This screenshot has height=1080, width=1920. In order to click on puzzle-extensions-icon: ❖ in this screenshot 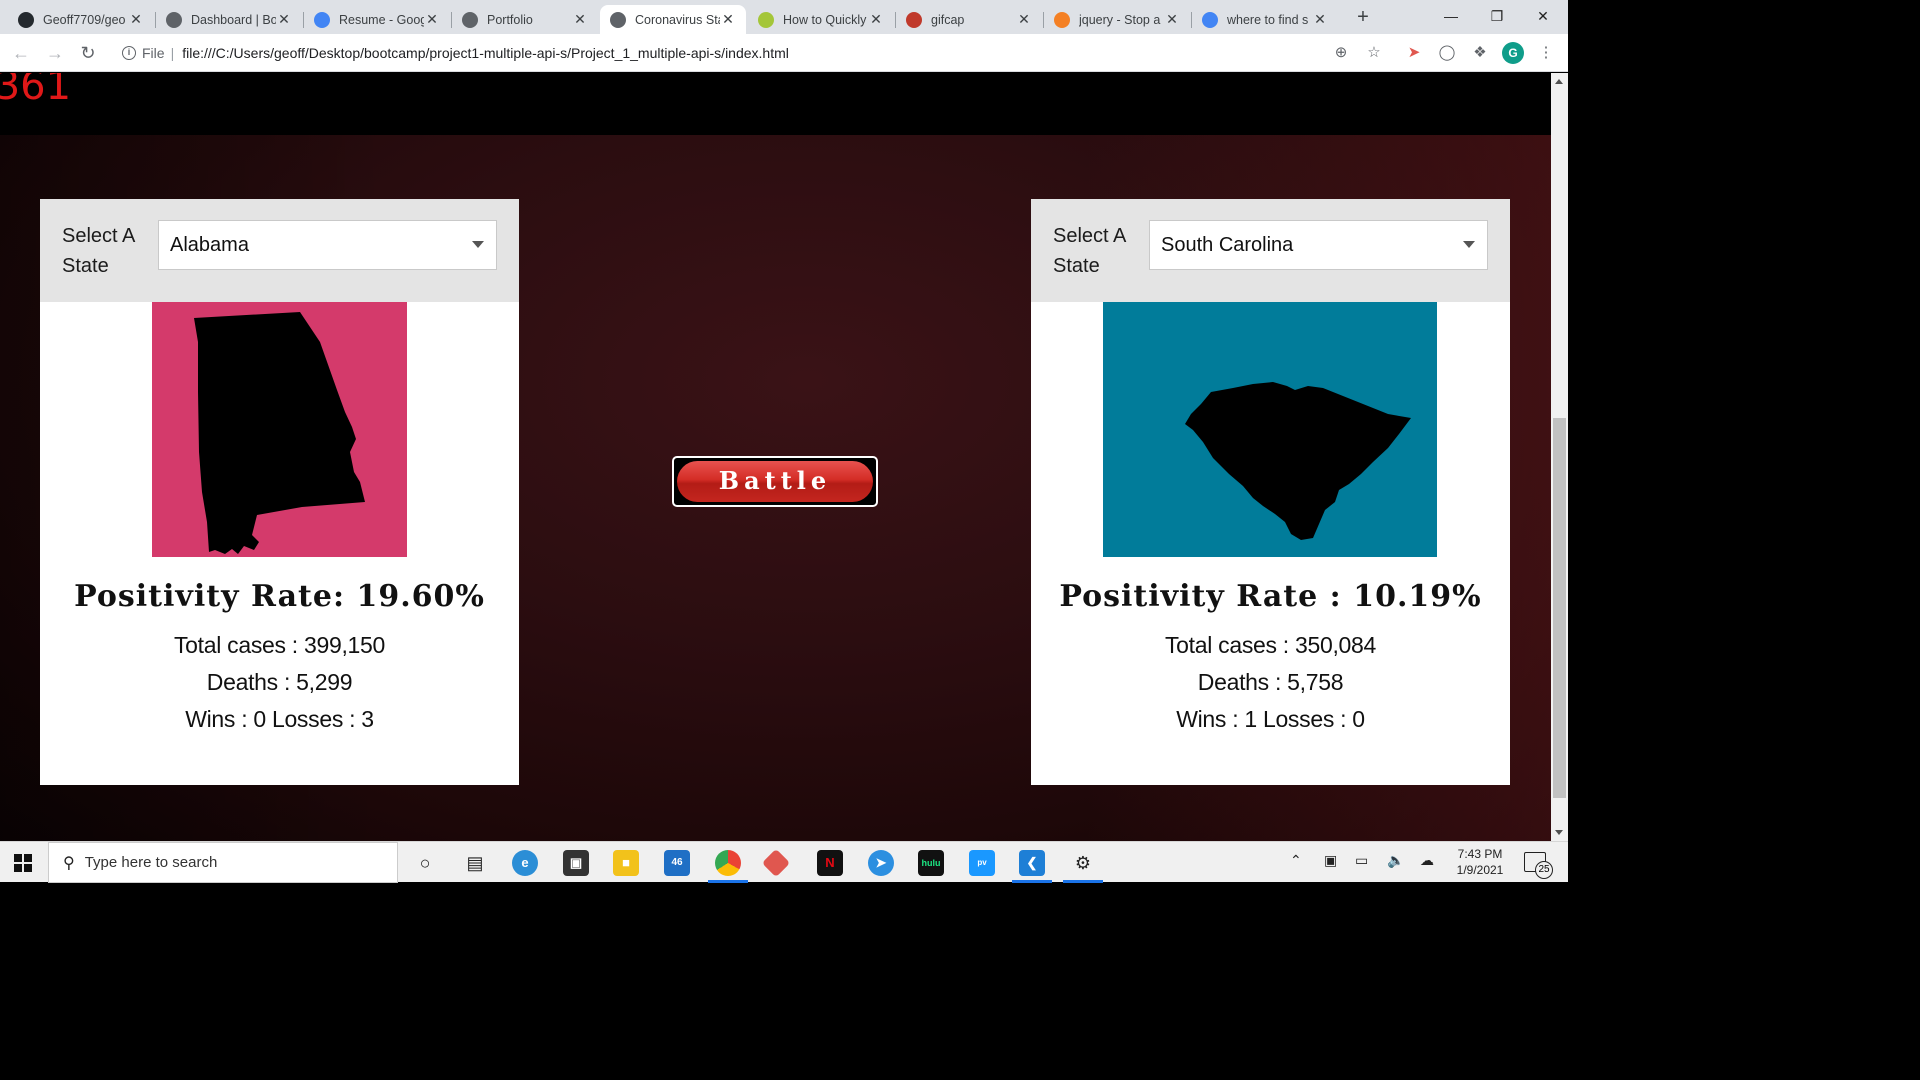, I will do `click(1480, 53)`.